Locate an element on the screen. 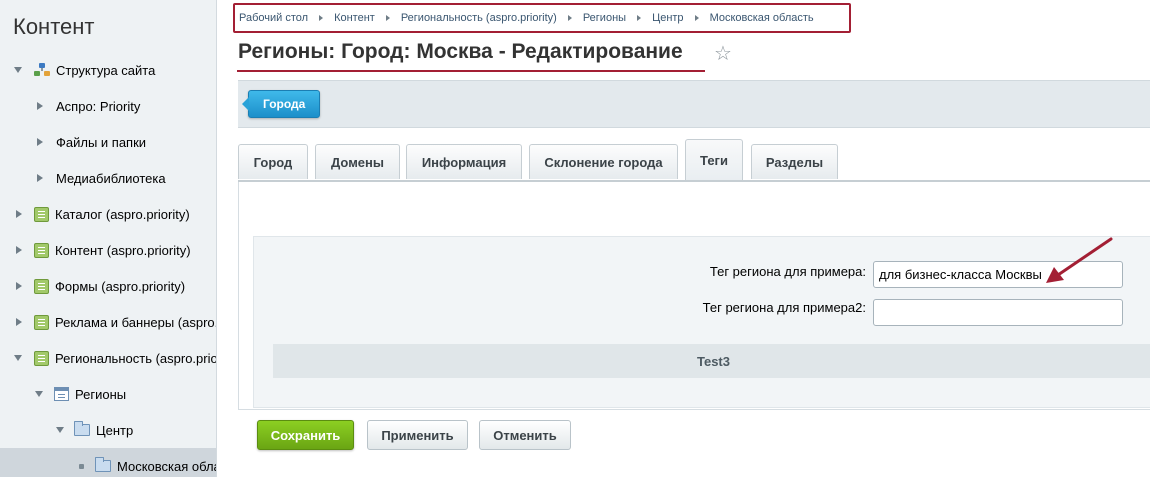 Image resolution: width=1150 pixels, height=477 pixels. breadcrumb-item: Рабочий стол is located at coordinates (273, 18).